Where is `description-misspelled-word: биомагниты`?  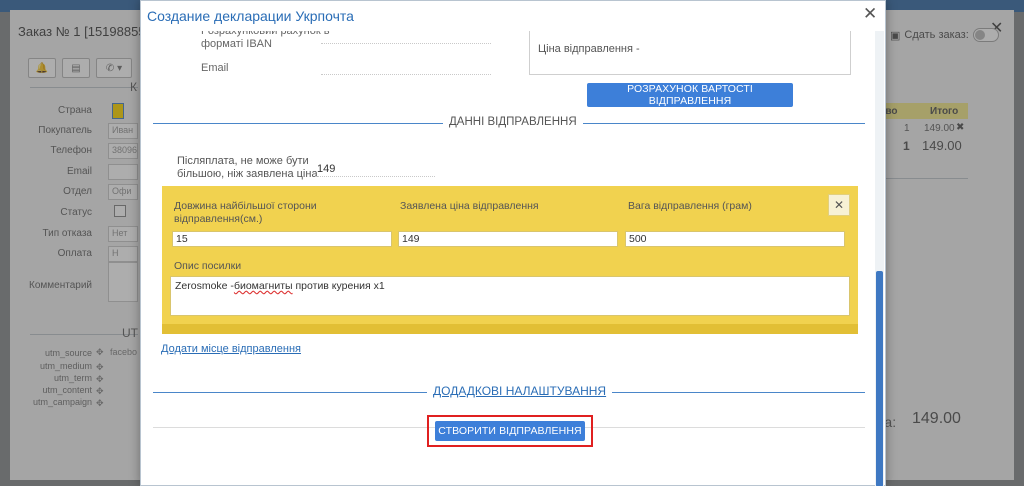 description-misspelled-word: биомагниты is located at coordinates (263, 286).